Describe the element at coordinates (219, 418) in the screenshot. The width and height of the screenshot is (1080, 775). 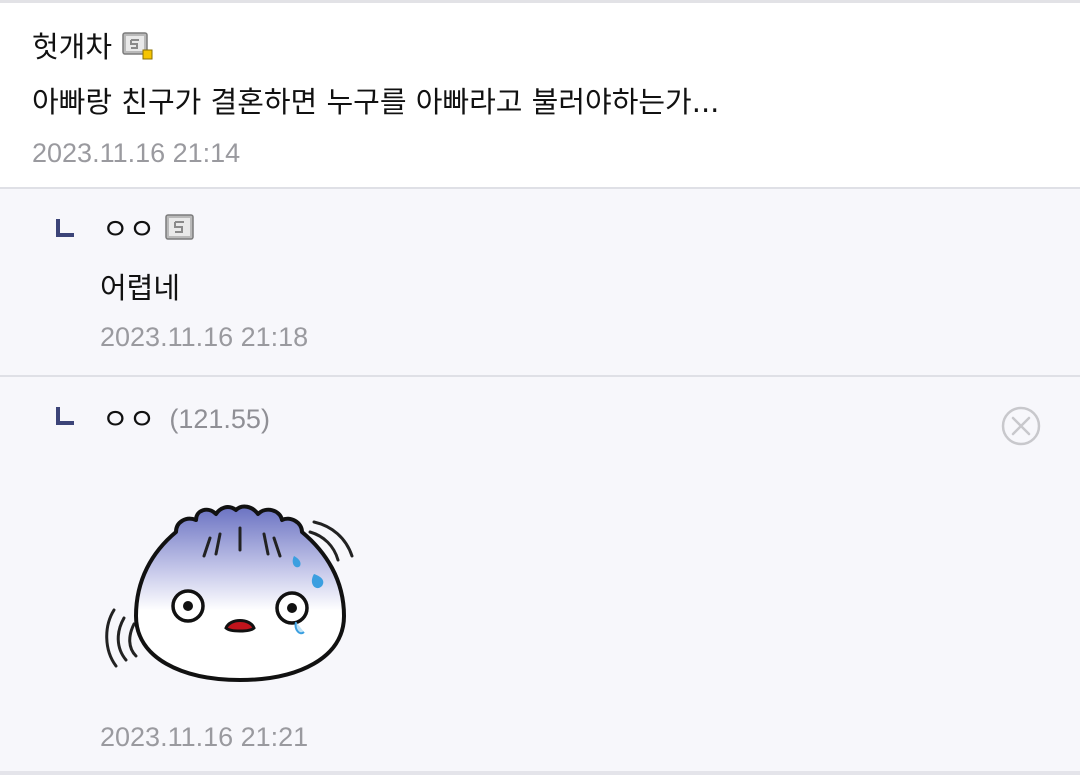
I see `reply-ip: (121.55)` at that location.